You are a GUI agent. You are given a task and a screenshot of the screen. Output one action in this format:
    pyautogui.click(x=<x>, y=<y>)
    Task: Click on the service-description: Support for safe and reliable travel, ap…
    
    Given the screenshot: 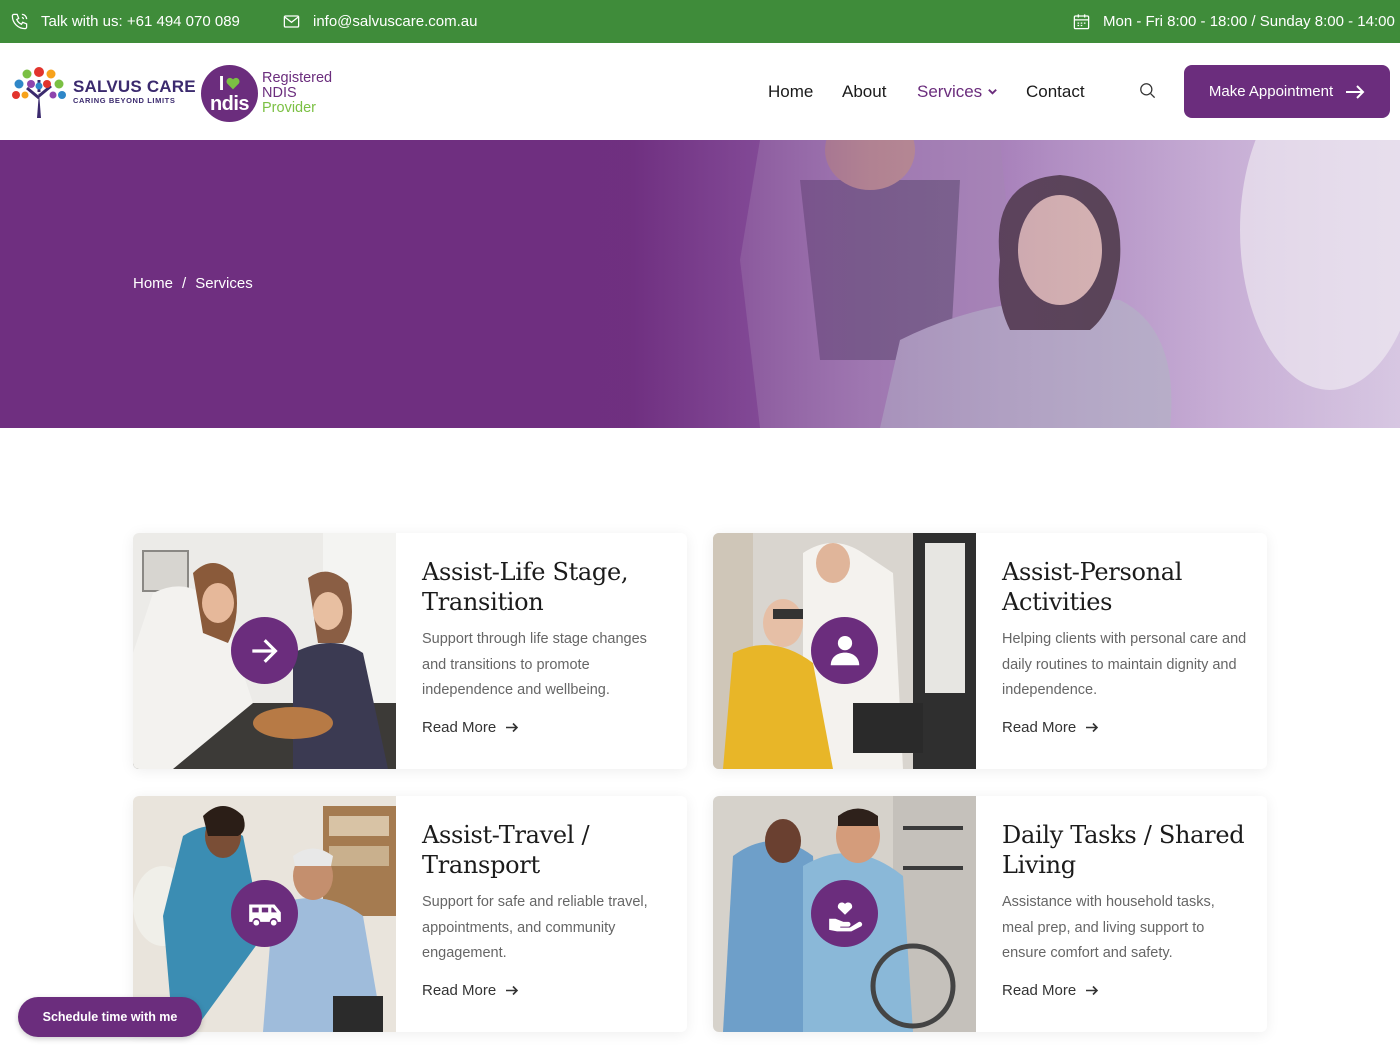 What is the action you would take?
    pyautogui.click(x=535, y=927)
    